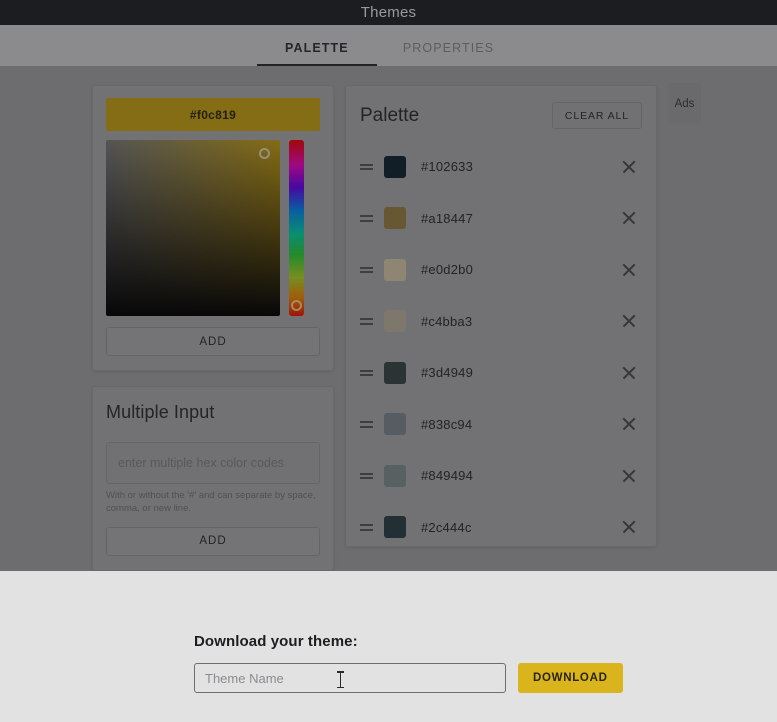  I want to click on color-hex-label: #102633, so click(447, 167).